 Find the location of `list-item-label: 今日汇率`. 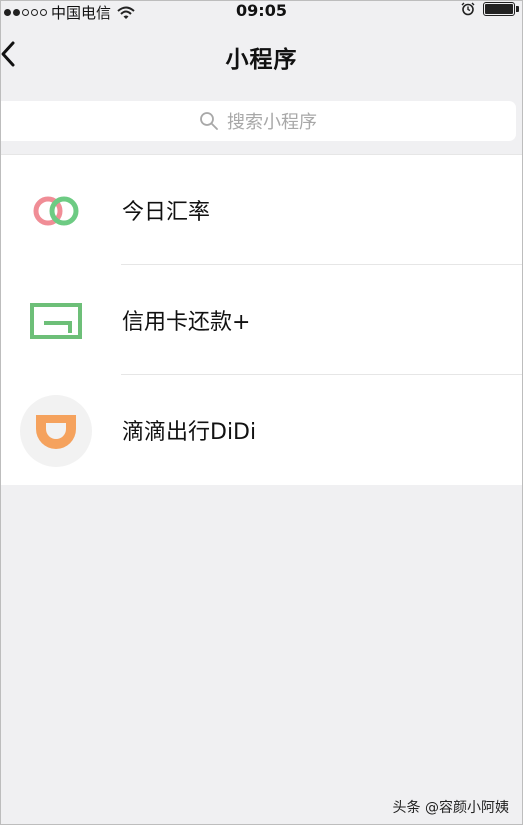

list-item-label: 今日汇率 is located at coordinates (166, 212).